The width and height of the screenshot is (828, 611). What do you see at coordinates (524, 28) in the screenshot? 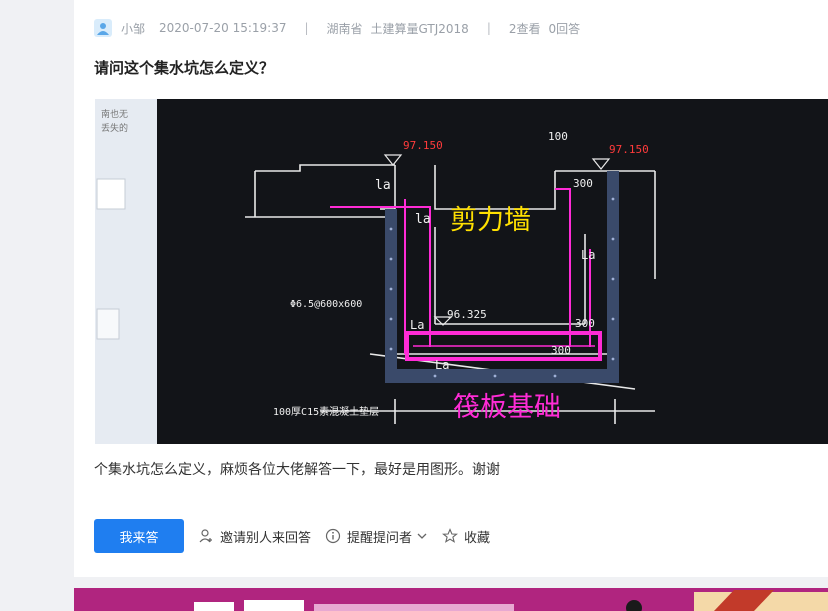
I see `view-count: 2查看` at bounding box center [524, 28].